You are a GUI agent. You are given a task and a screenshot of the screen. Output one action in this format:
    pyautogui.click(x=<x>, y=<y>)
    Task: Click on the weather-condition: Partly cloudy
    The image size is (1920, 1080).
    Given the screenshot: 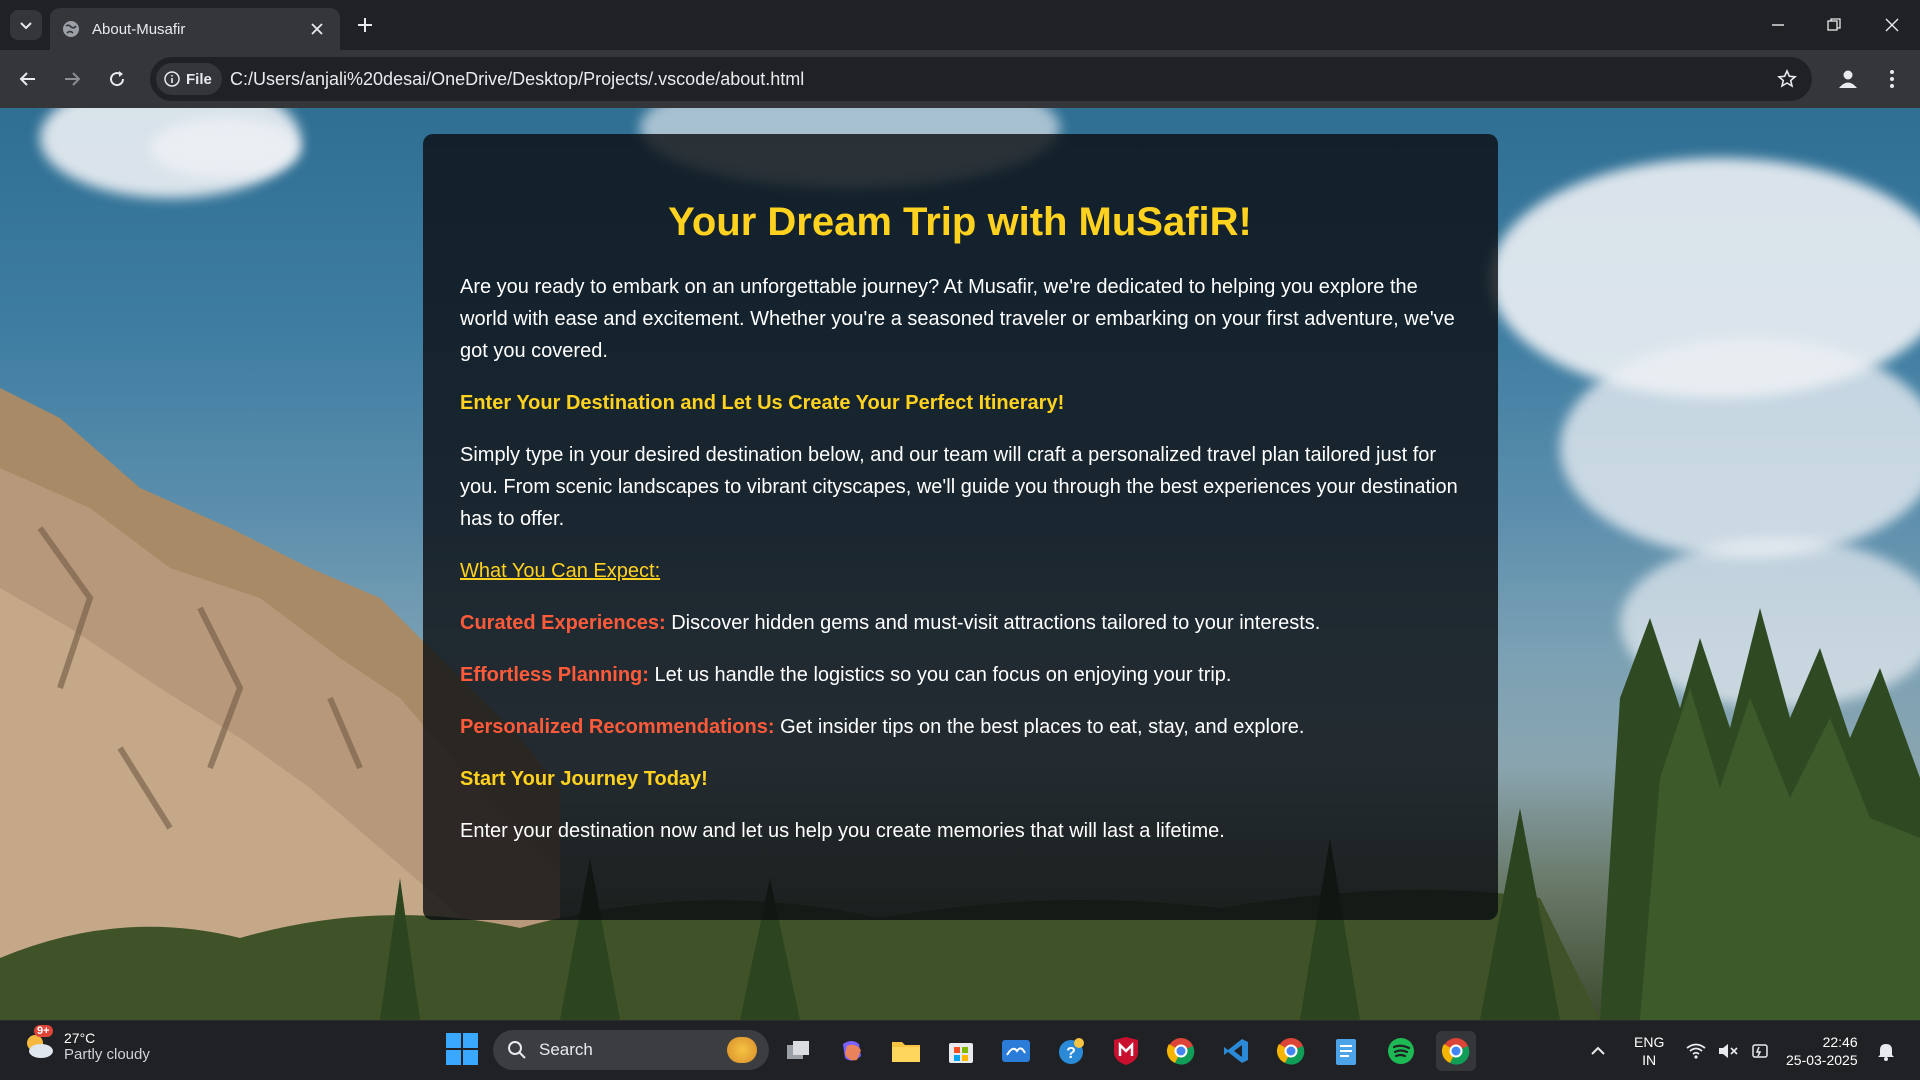 What is the action you would take?
    pyautogui.click(x=107, y=1054)
    